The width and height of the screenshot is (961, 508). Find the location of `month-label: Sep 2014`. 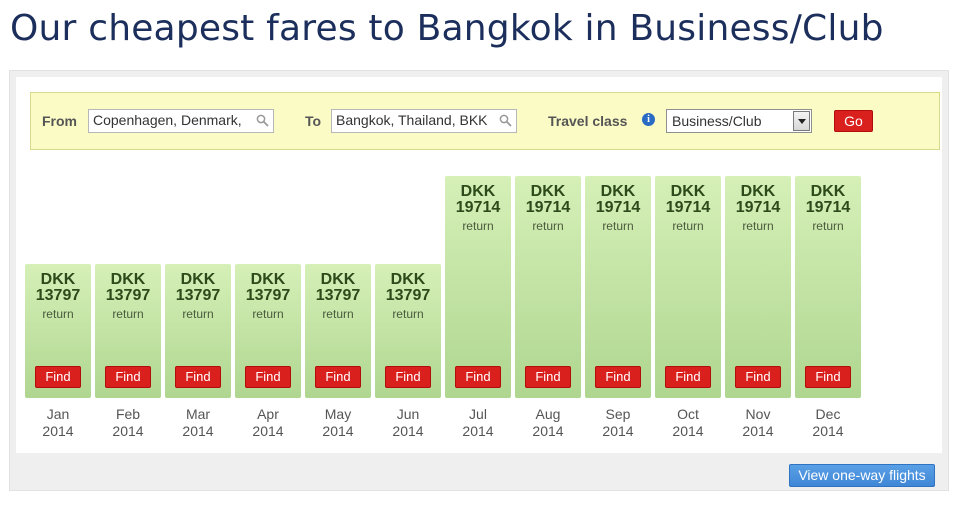

month-label: Sep 2014 is located at coordinates (618, 423).